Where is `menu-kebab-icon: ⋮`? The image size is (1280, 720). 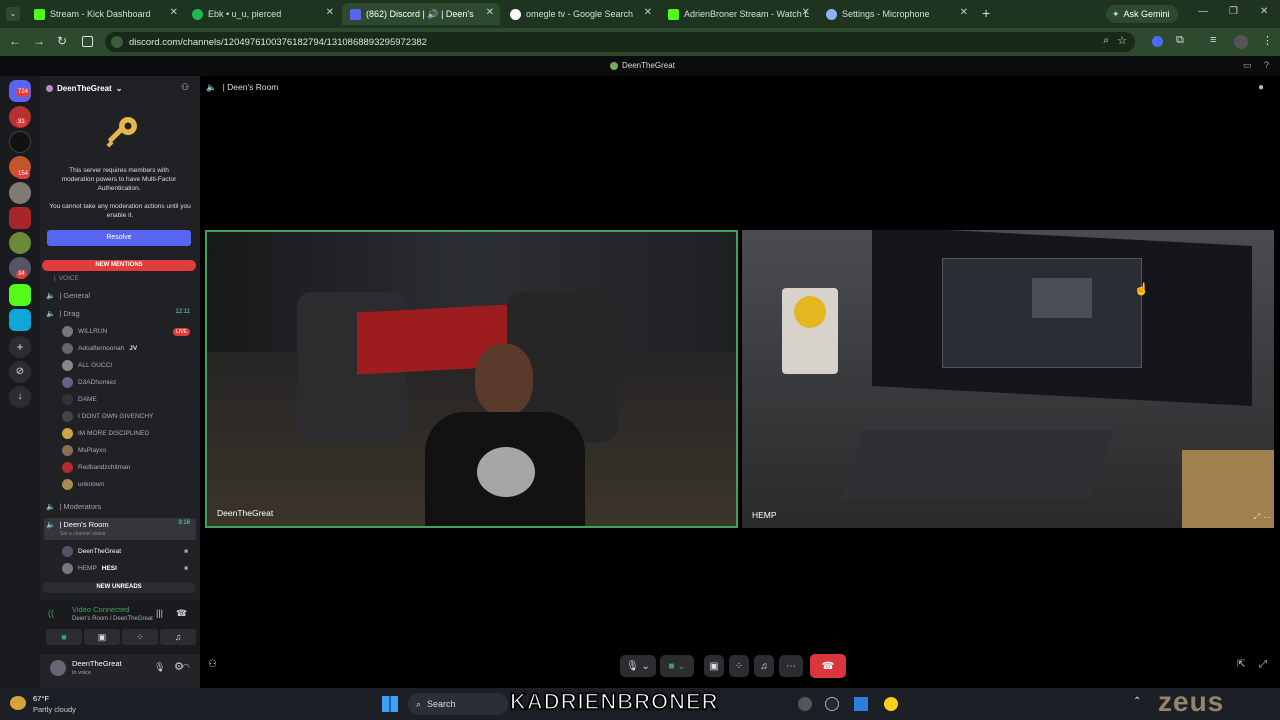 menu-kebab-icon: ⋮ is located at coordinates (1267, 40).